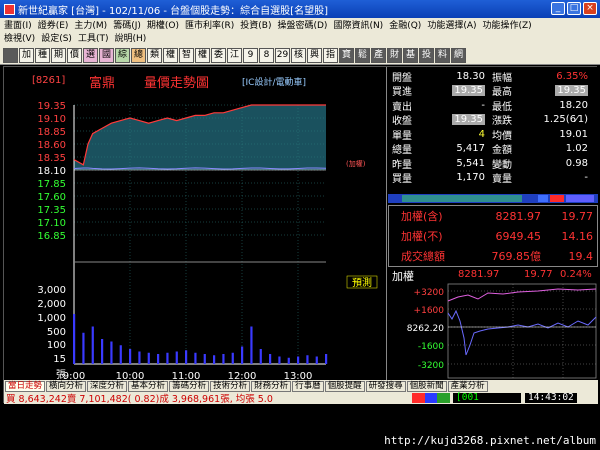 The image size is (600, 450). Describe the element at coordinates (19, 37) in the screenshot. I see `menu-item: 檢視(V)` at that location.